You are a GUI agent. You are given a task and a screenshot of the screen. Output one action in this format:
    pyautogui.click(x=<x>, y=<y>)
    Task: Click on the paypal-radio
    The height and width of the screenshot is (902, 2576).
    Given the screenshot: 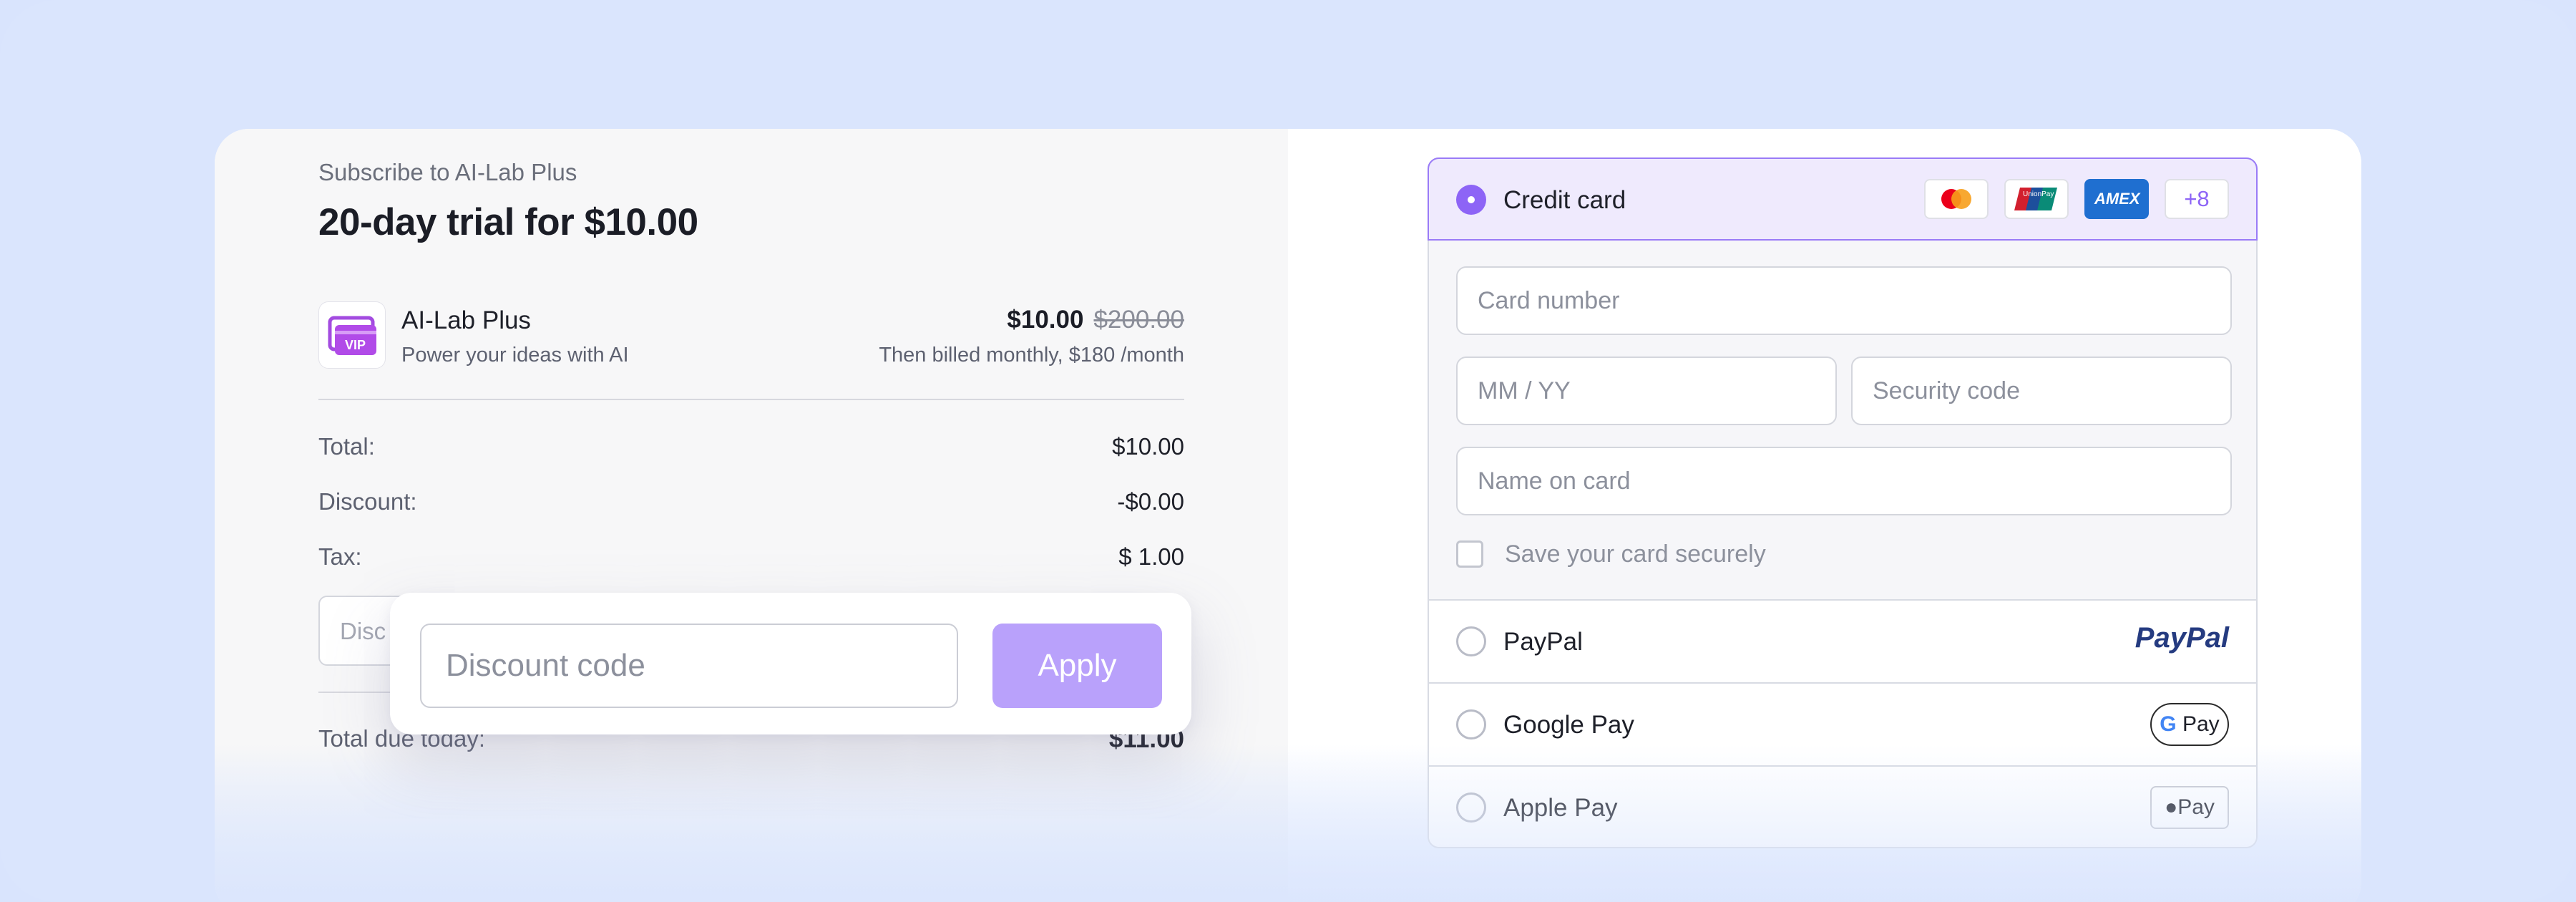 What is the action you would take?
    pyautogui.click(x=1471, y=641)
    